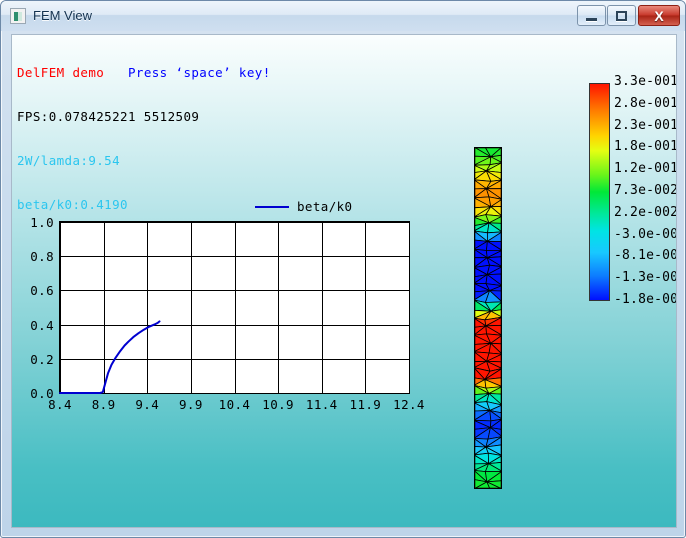 The image size is (686, 538). Describe the element at coordinates (591, 19) in the screenshot. I see `minimize-icon` at that location.